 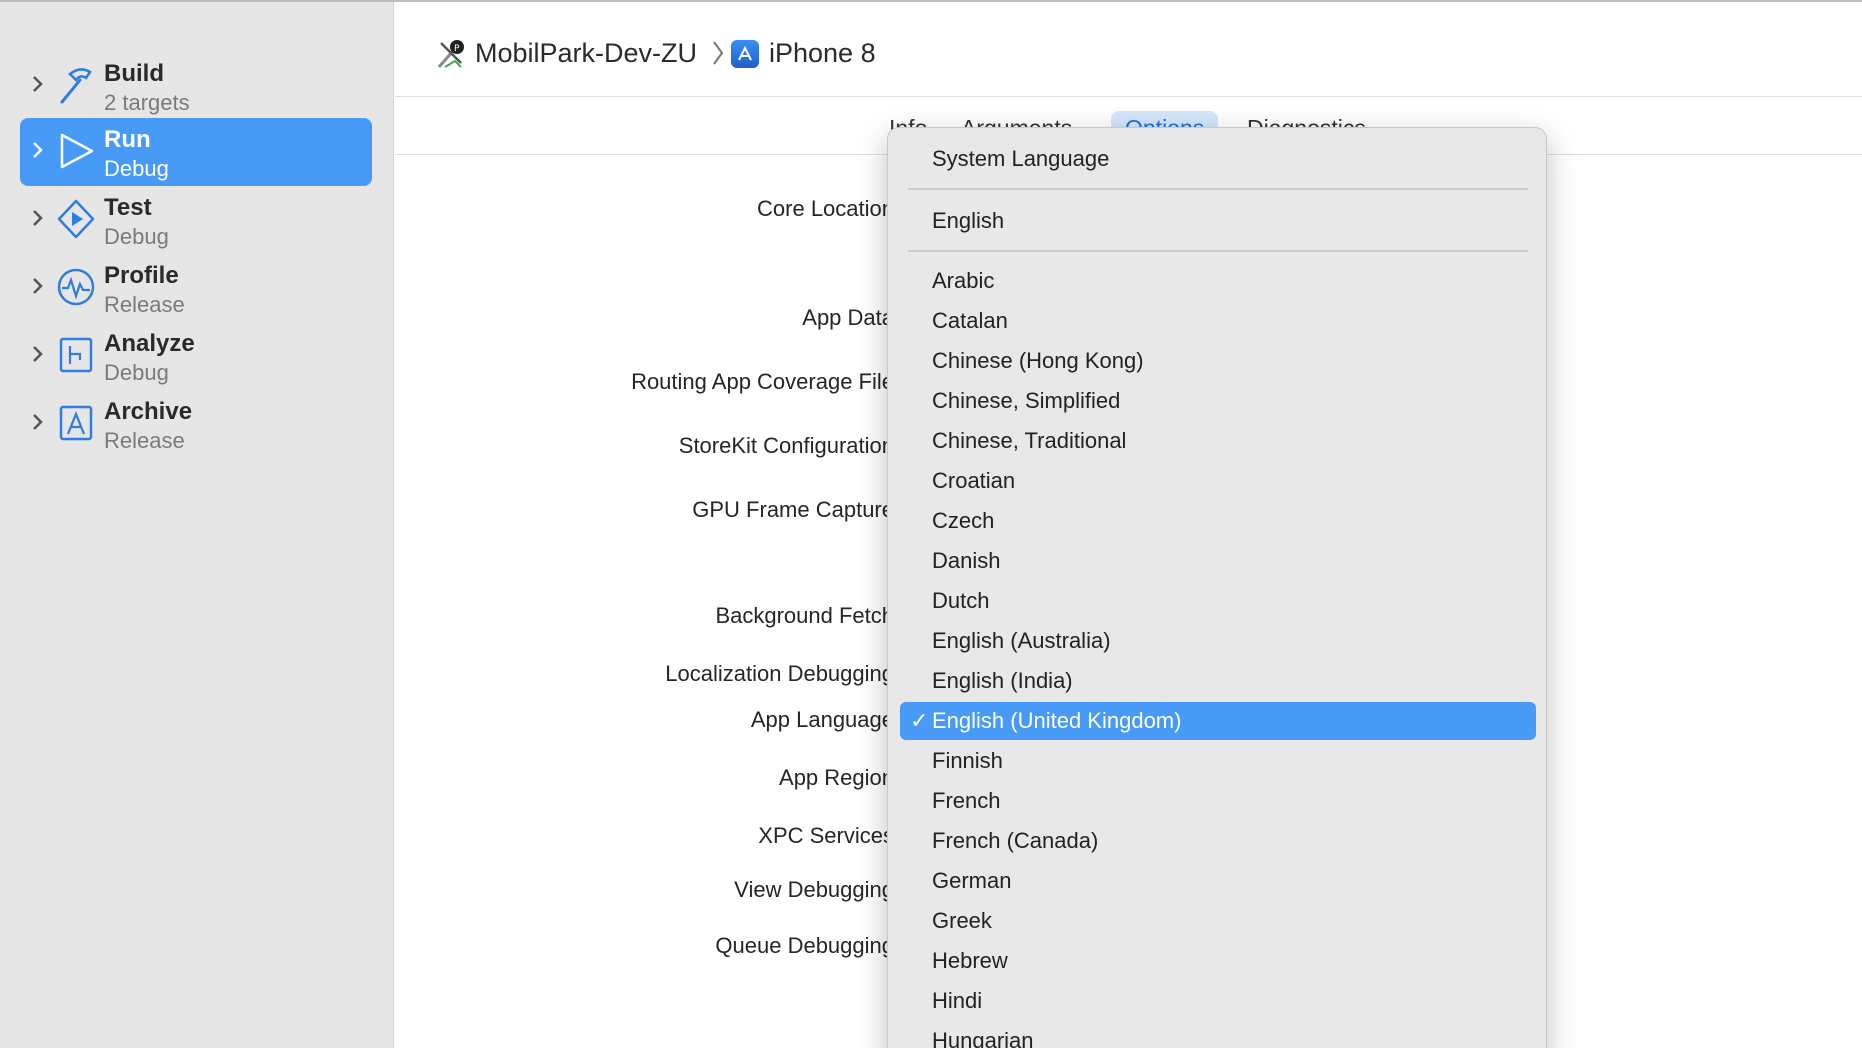 What do you see at coordinates (196, 356) in the screenshot?
I see `sidebar-item-analyze: Analyze Debug` at bounding box center [196, 356].